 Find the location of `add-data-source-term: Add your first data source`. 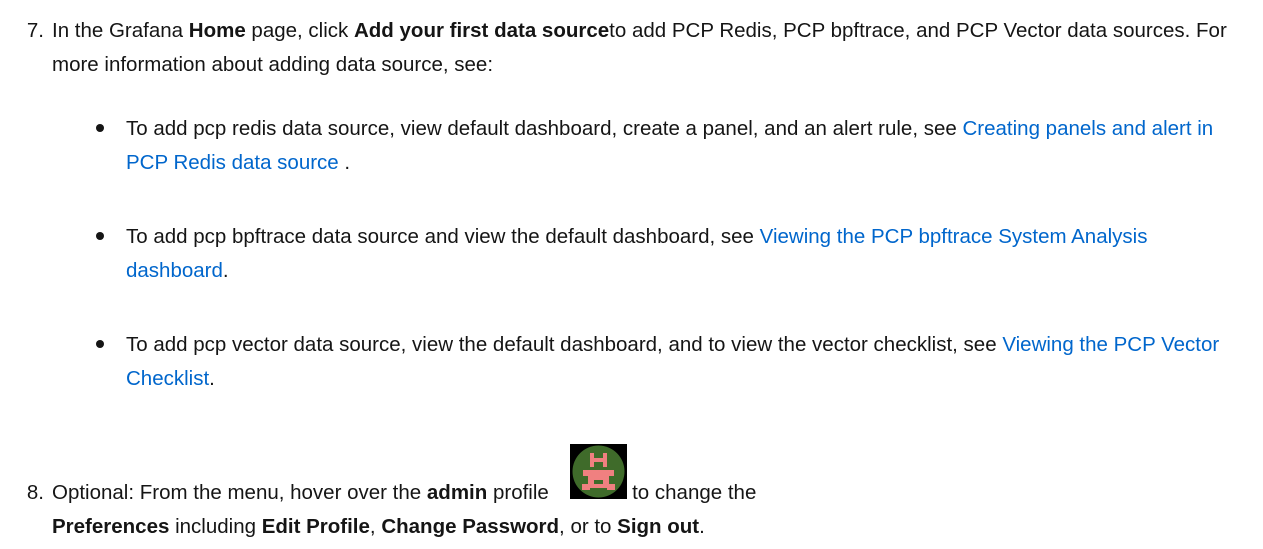

add-data-source-term: Add your first data source is located at coordinates (481, 30).